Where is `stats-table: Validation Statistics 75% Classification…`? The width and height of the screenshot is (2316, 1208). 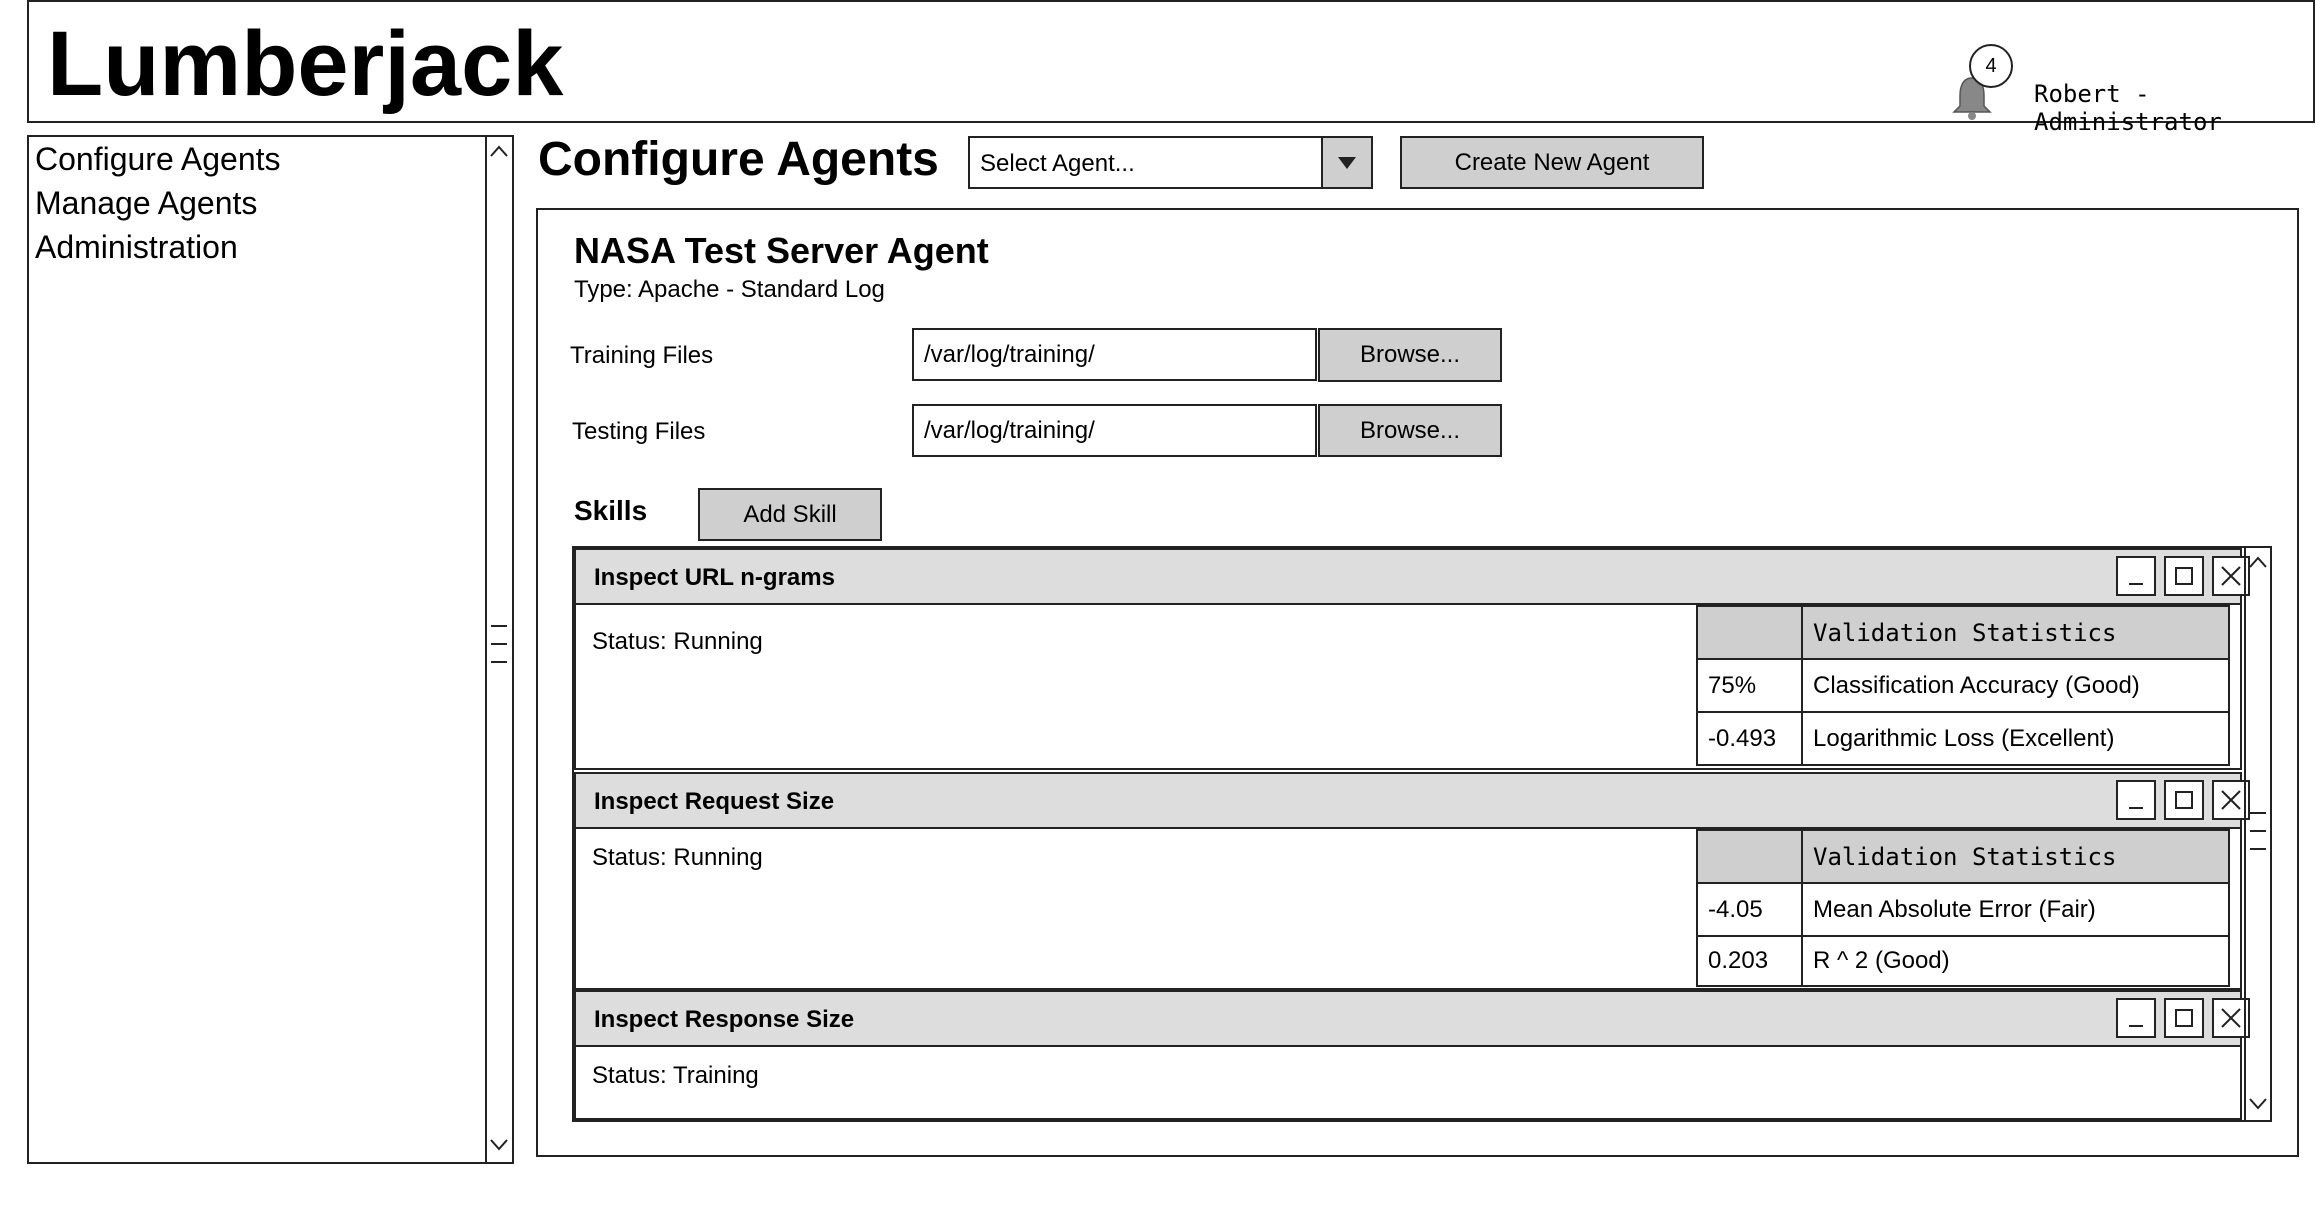
stats-table: Validation Statistics 75% Classification… is located at coordinates (1963, 687).